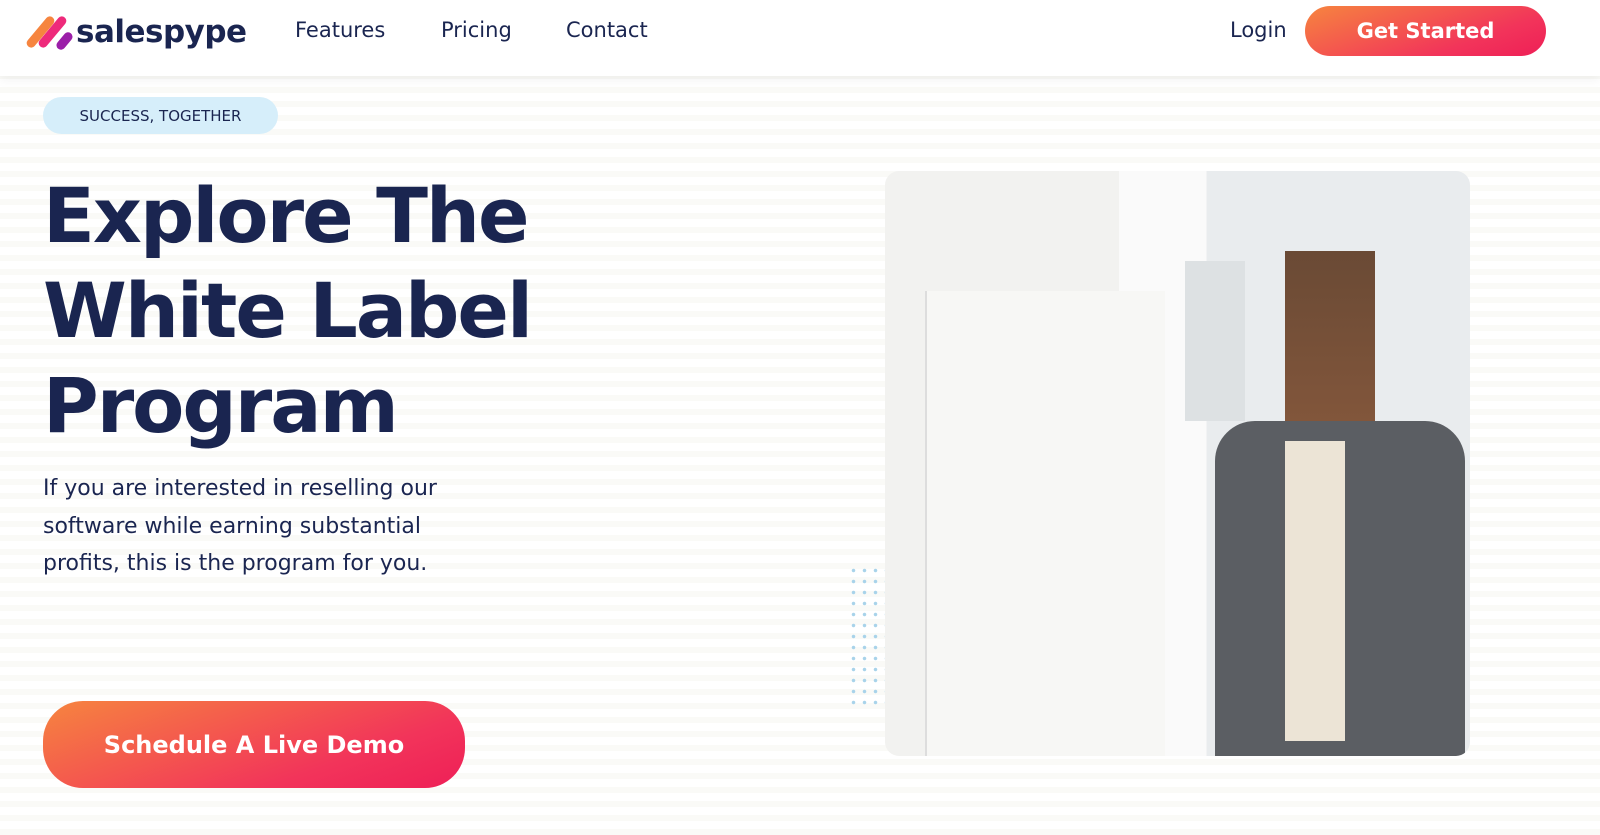 This screenshot has width=1600, height=835. Describe the element at coordinates (49, 33) in the screenshot. I see `logo-mark-icon` at that location.